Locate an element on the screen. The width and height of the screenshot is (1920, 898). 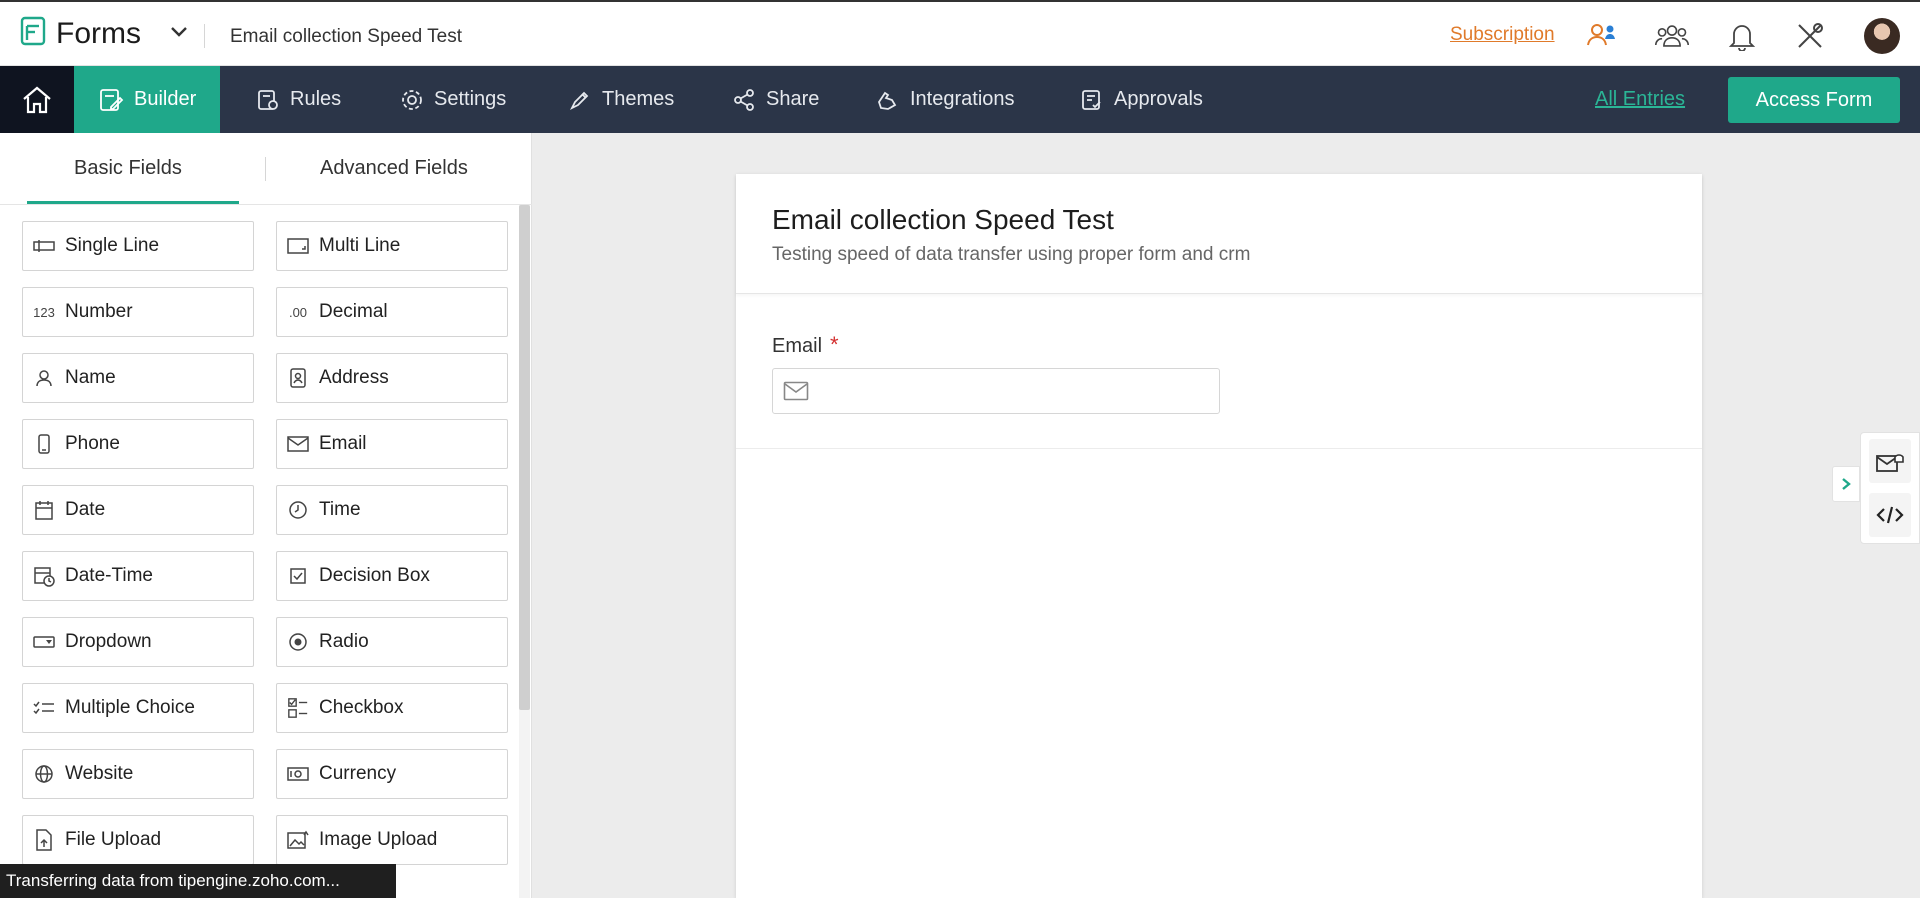
field-multi-line-button: Multi Line is located at coordinates (392, 246).